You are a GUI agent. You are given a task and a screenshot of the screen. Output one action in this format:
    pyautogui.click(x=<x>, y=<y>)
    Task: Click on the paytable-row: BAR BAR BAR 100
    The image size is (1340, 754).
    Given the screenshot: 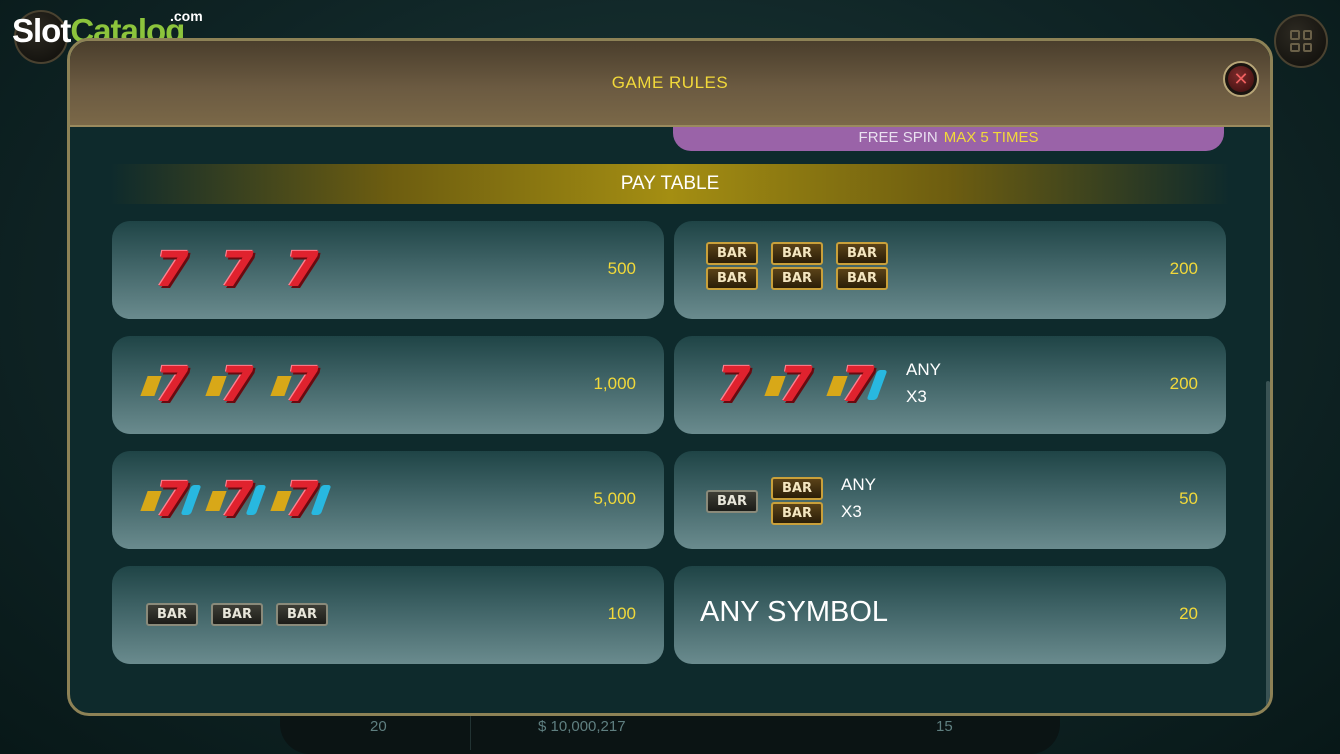 What is the action you would take?
    pyautogui.click(x=388, y=615)
    